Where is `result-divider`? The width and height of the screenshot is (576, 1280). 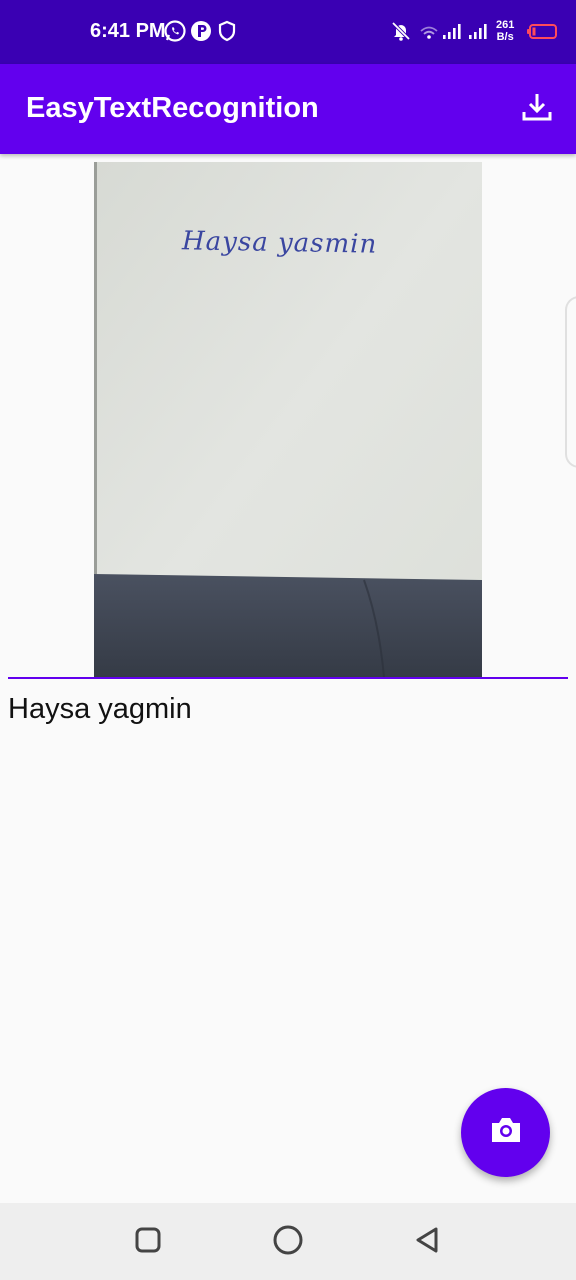
result-divider is located at coordinates (288, 678).